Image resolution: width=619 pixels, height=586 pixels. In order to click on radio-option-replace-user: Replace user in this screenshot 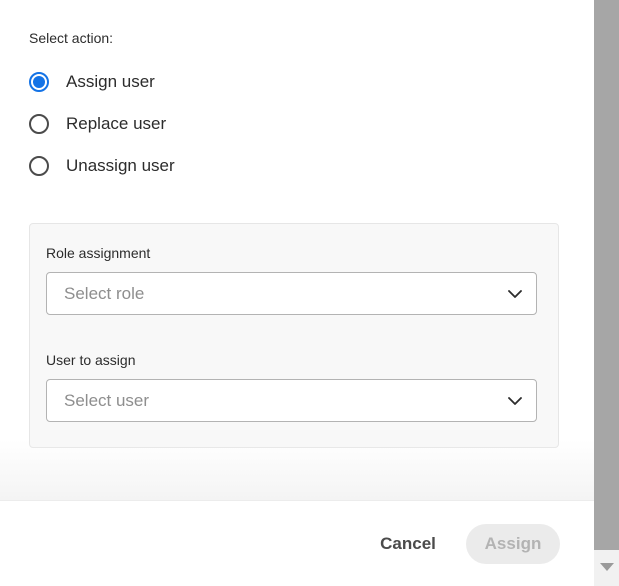, I will do `click(102, 124)`.